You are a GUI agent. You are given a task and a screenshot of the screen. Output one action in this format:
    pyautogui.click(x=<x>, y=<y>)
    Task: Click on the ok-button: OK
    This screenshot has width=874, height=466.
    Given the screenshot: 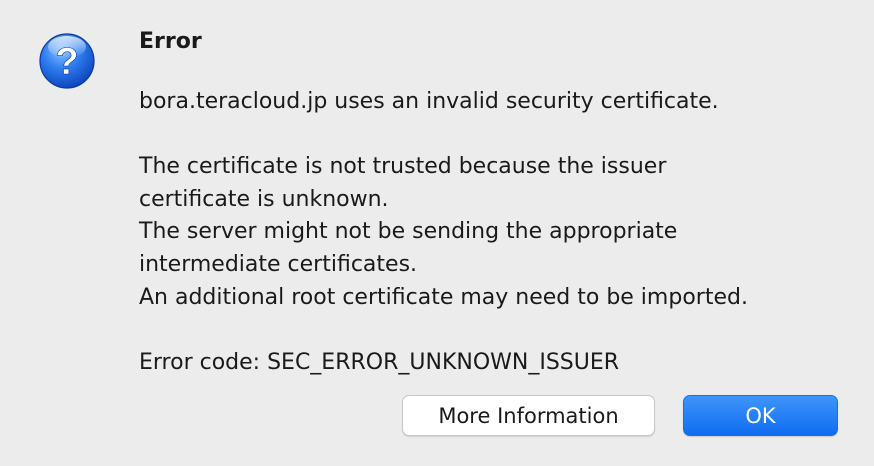 What is the action you would take?
    pyautogui.click(x=760, y=415)
    